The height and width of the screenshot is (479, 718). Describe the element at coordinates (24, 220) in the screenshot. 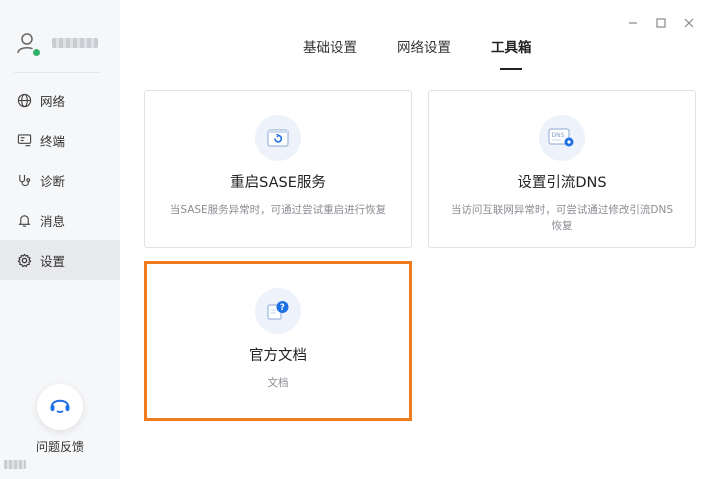

I see `bell-icon` at that location.